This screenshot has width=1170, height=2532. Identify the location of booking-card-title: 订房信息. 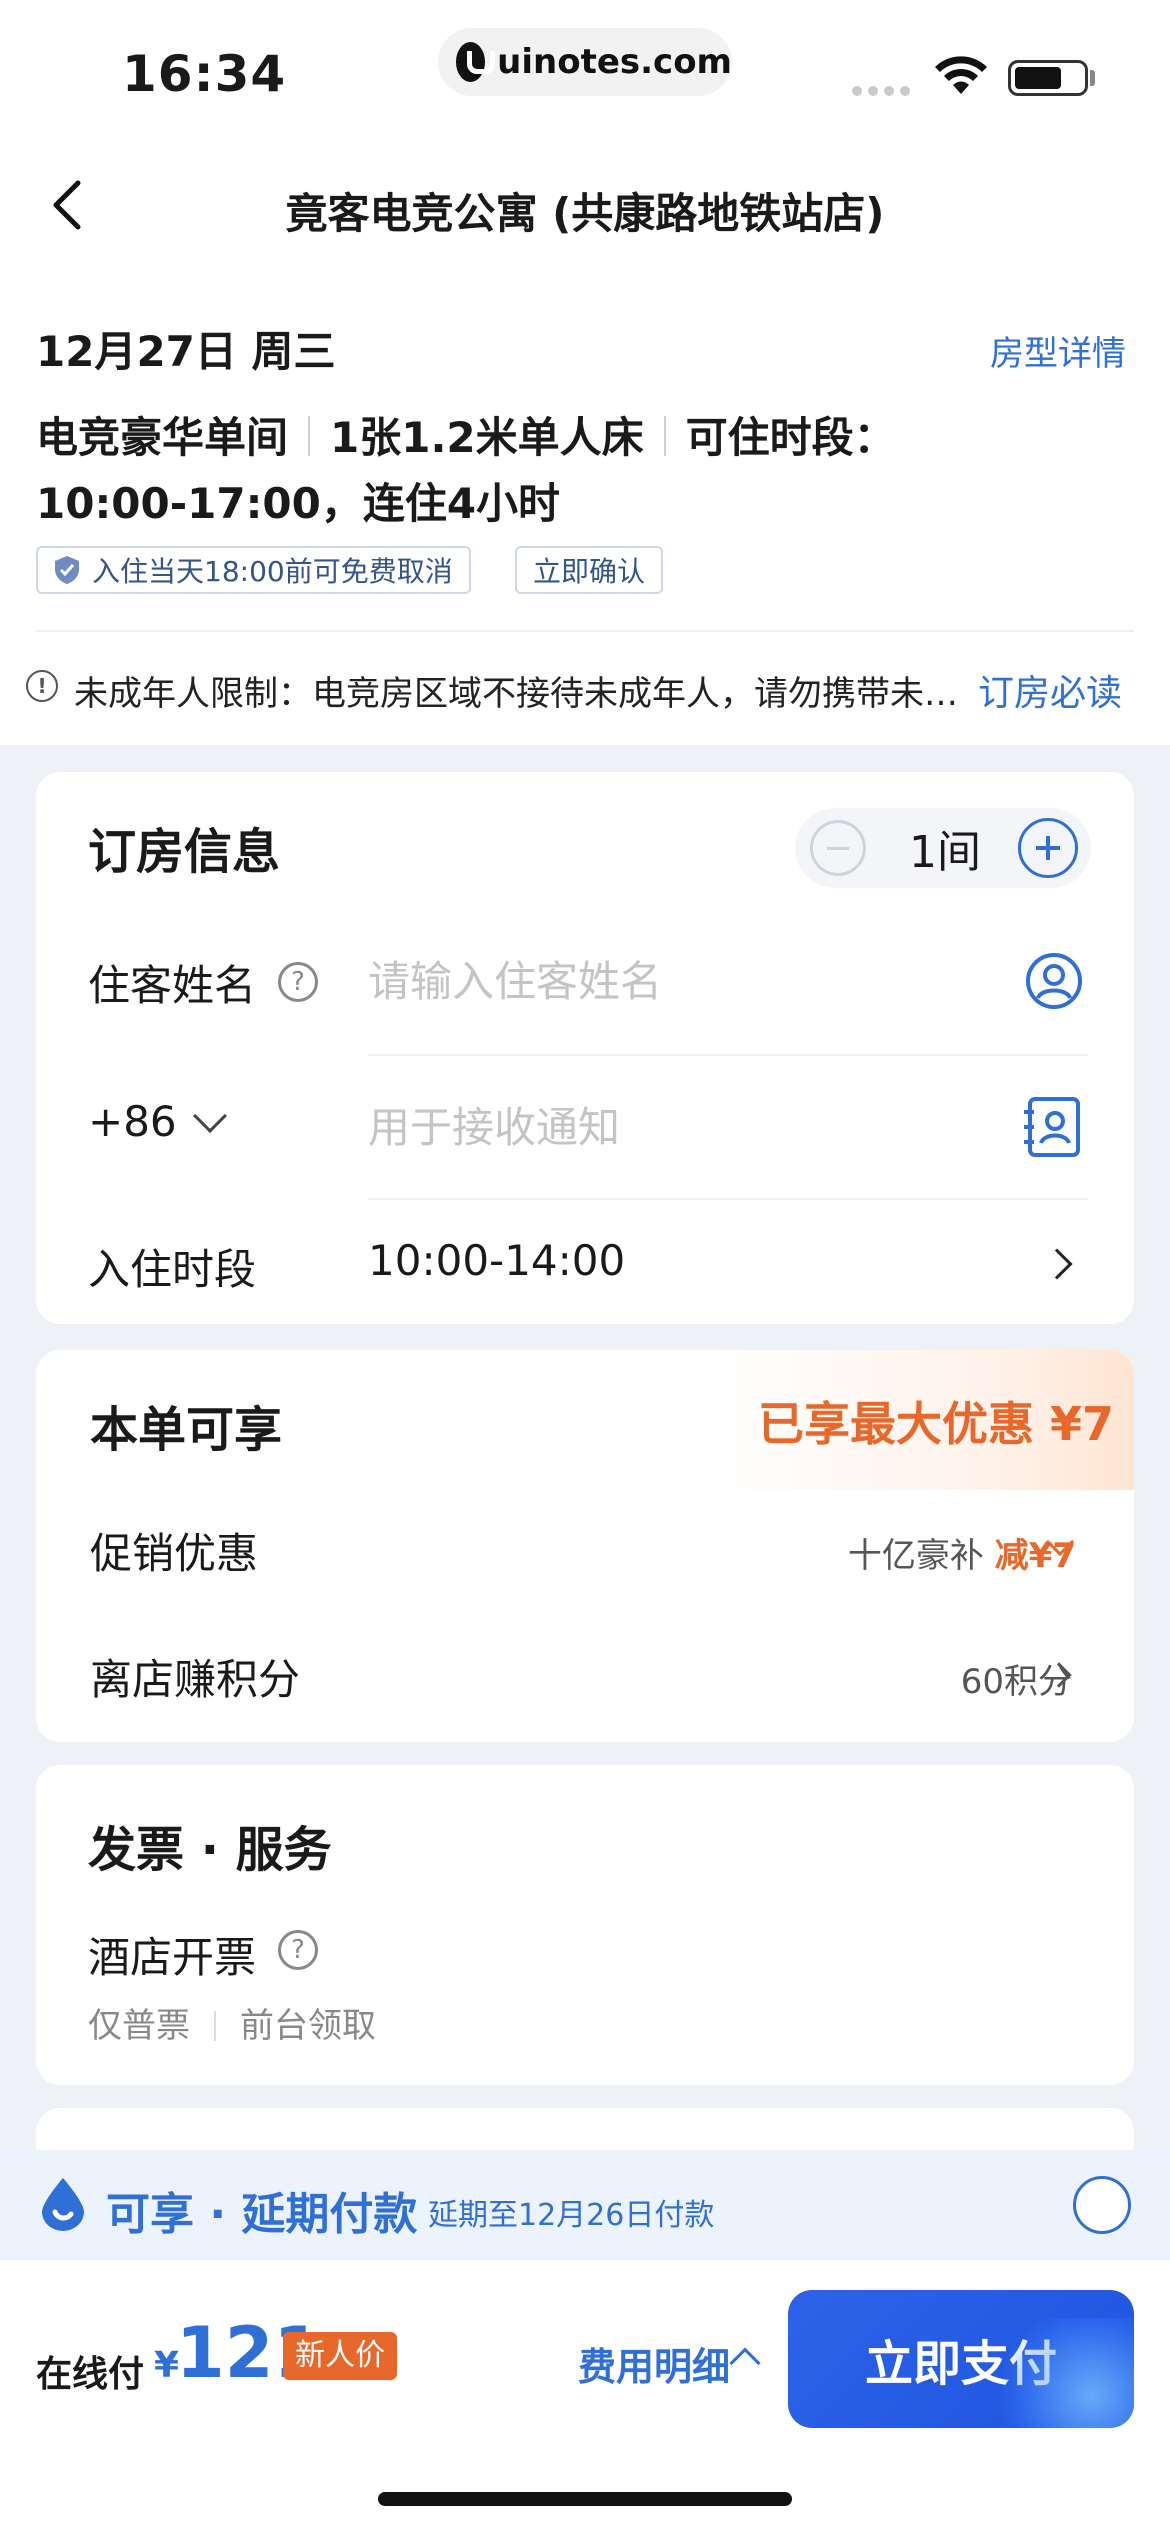
(184, 852).